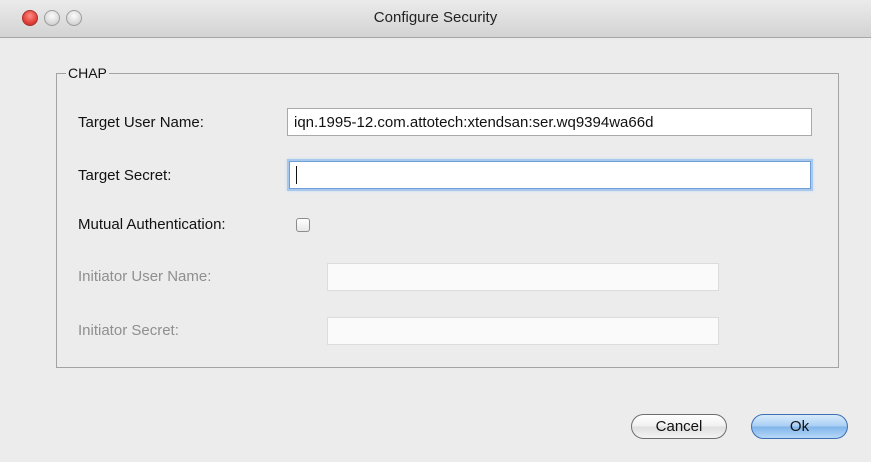  Describe the element at coordinates (799, 426) in the screenshot. I see `ok-button: Ok` at that location.